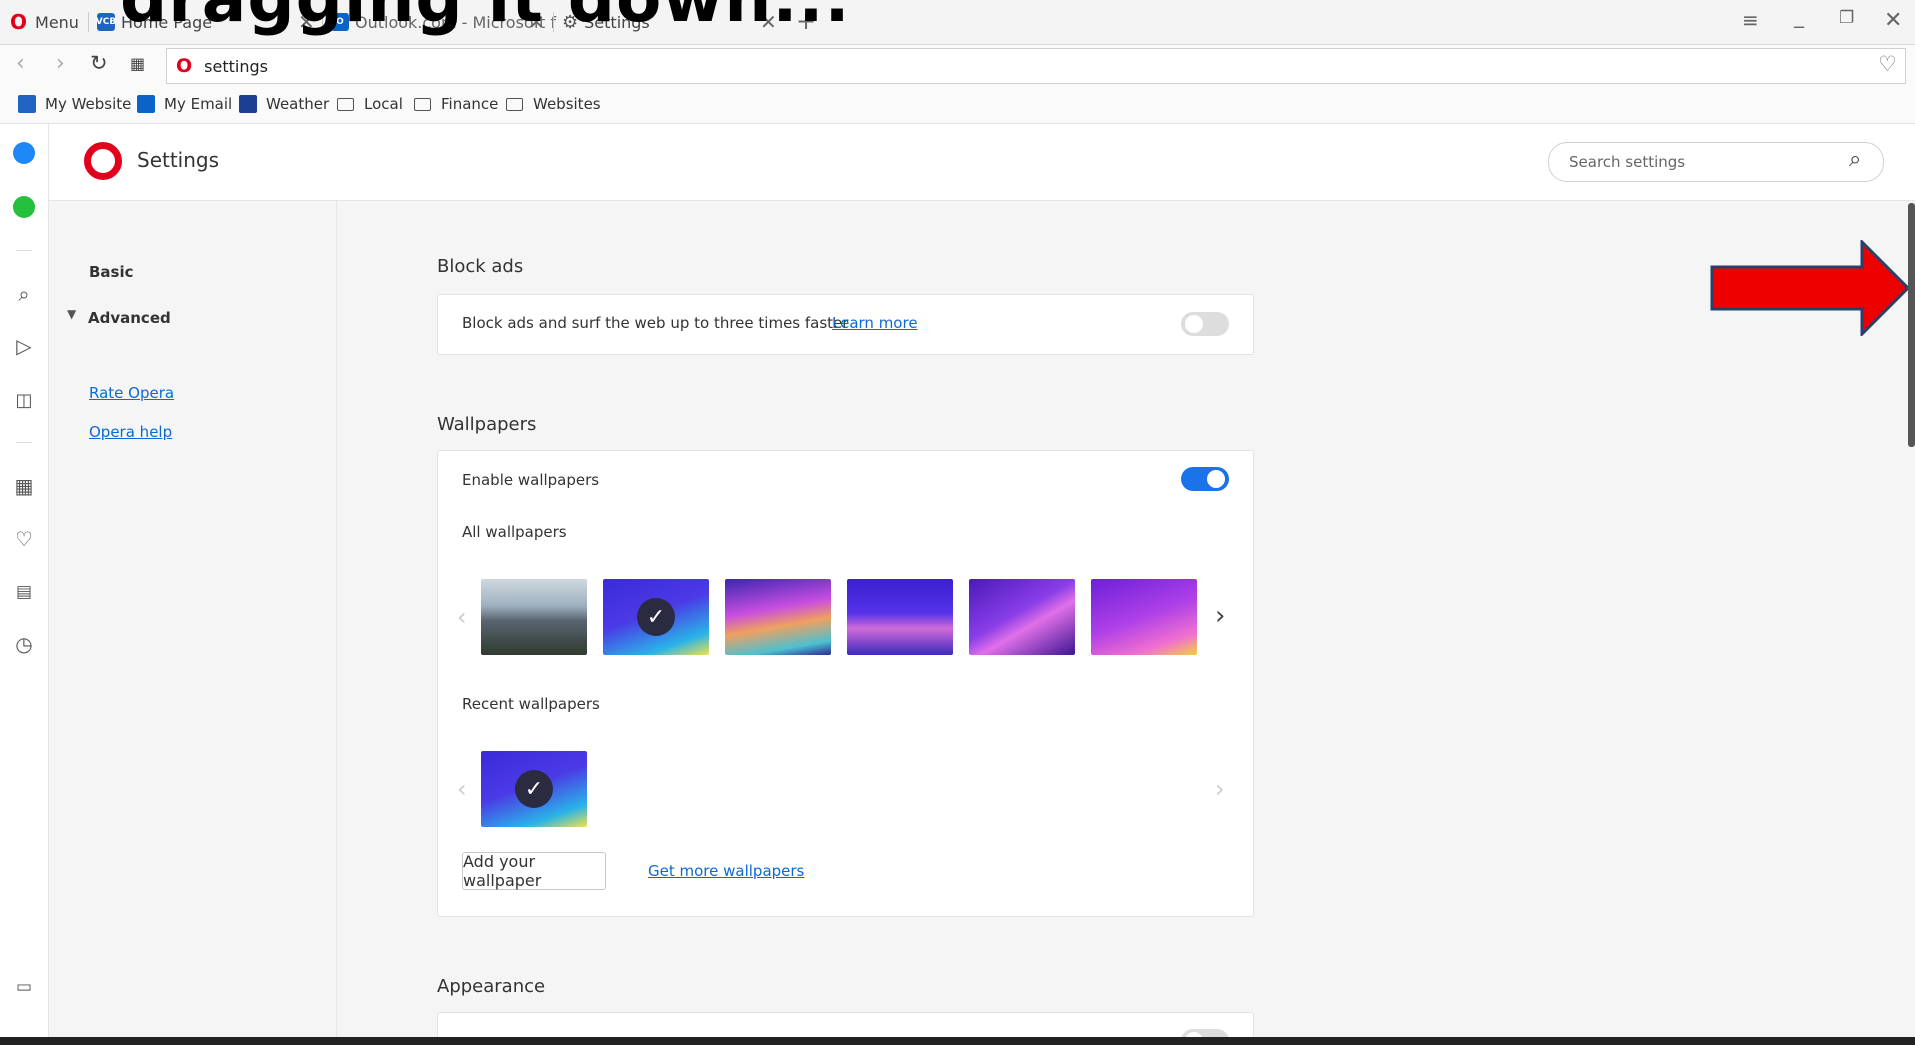 This screenshot has width=1915, height=1045. What do you see at coordinates (57, 22) in the screenshot?
I see `menu-label: Menu` at bounding box center [57, 22].